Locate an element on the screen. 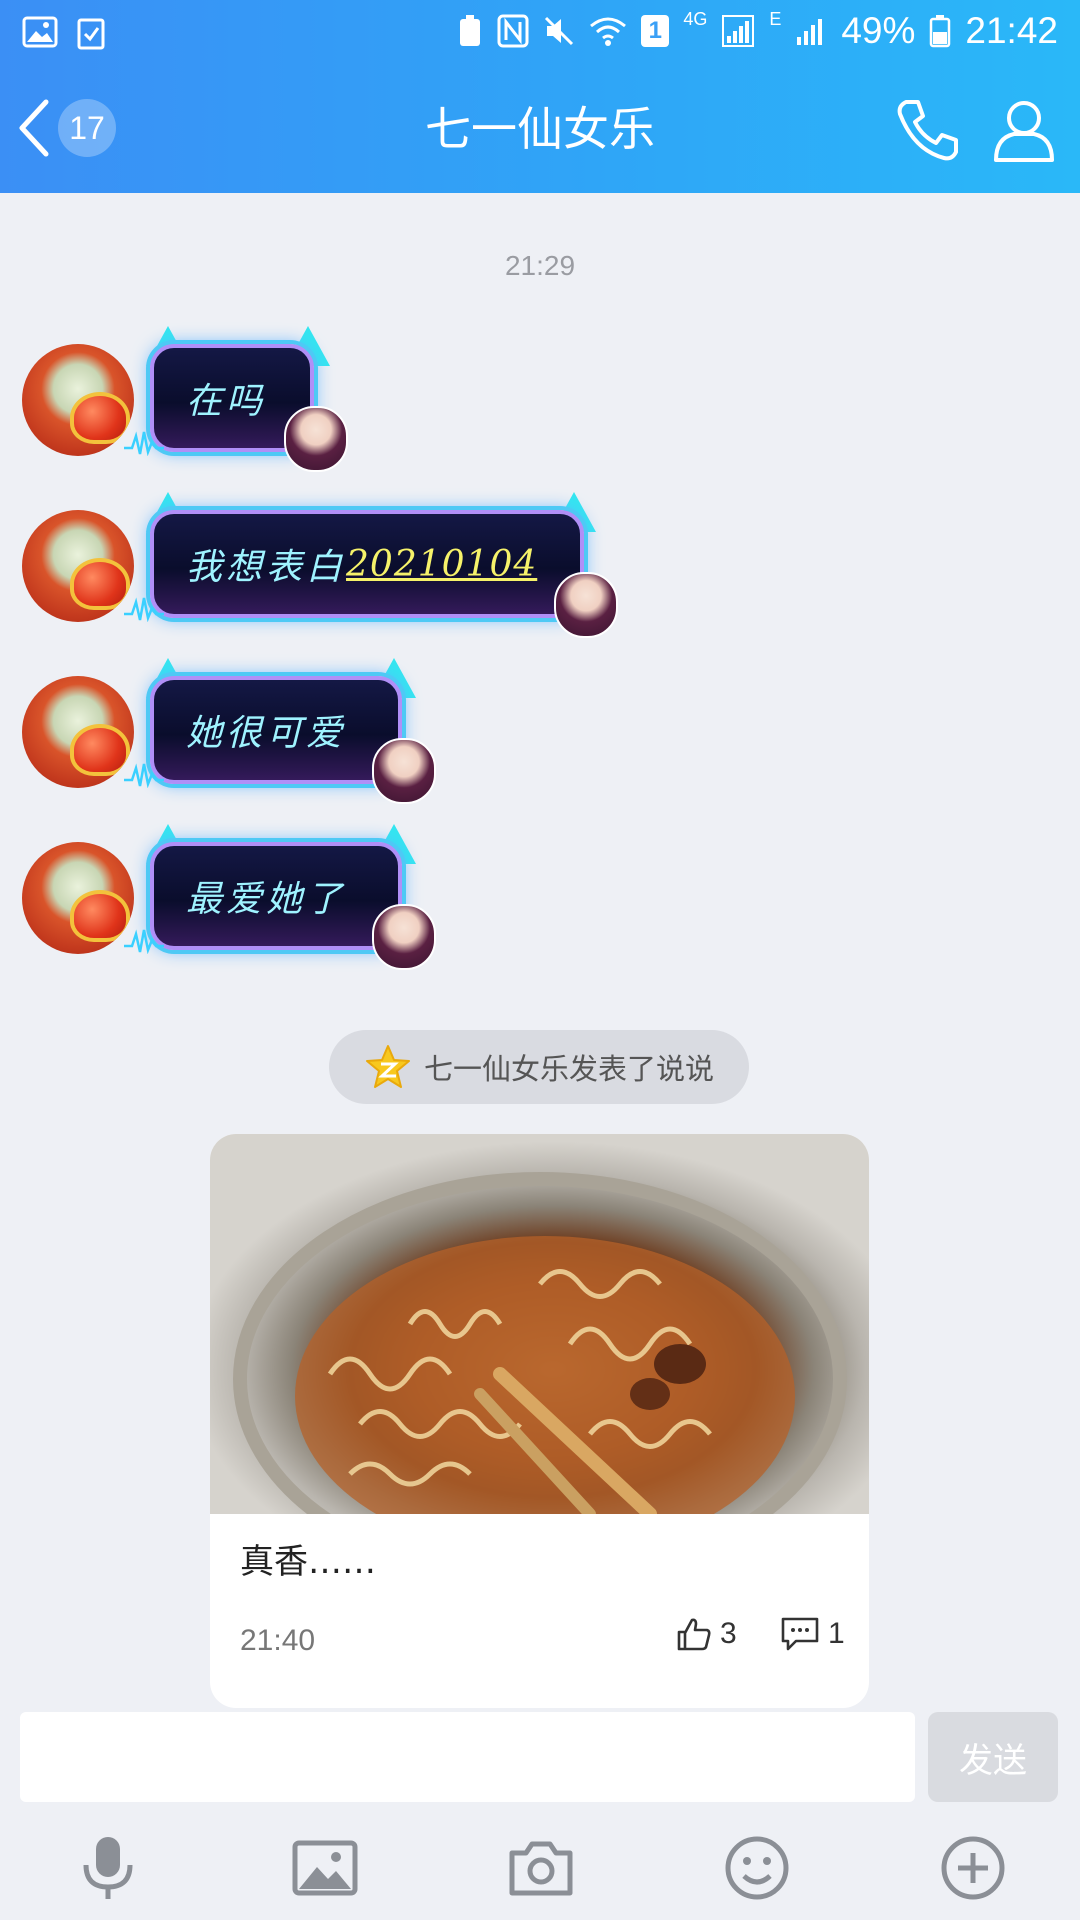  unread-count-badge: 17 is located at coordinates (87, 128).